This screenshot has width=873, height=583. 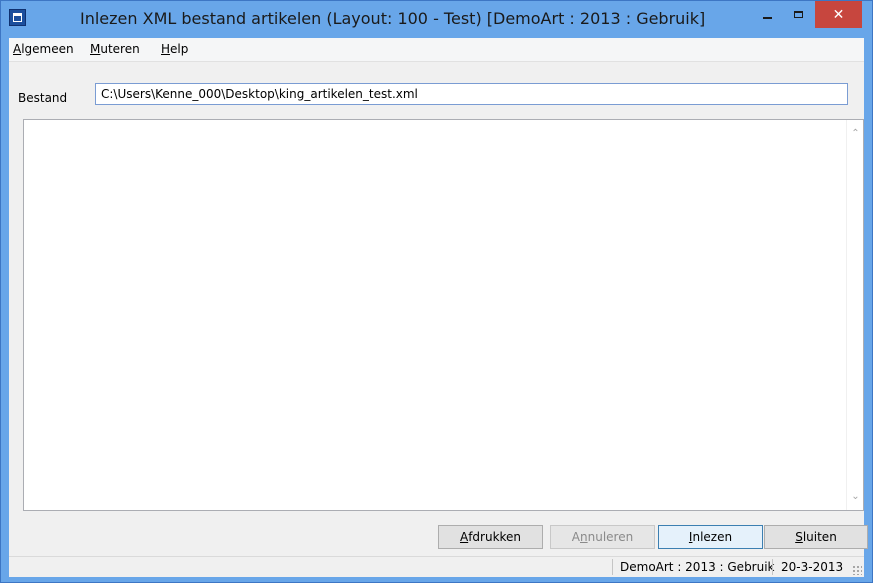 What do you see at coordinates (471, 94) in the screenshot?
I see `bestand-input` at bounding box center [471, 94].